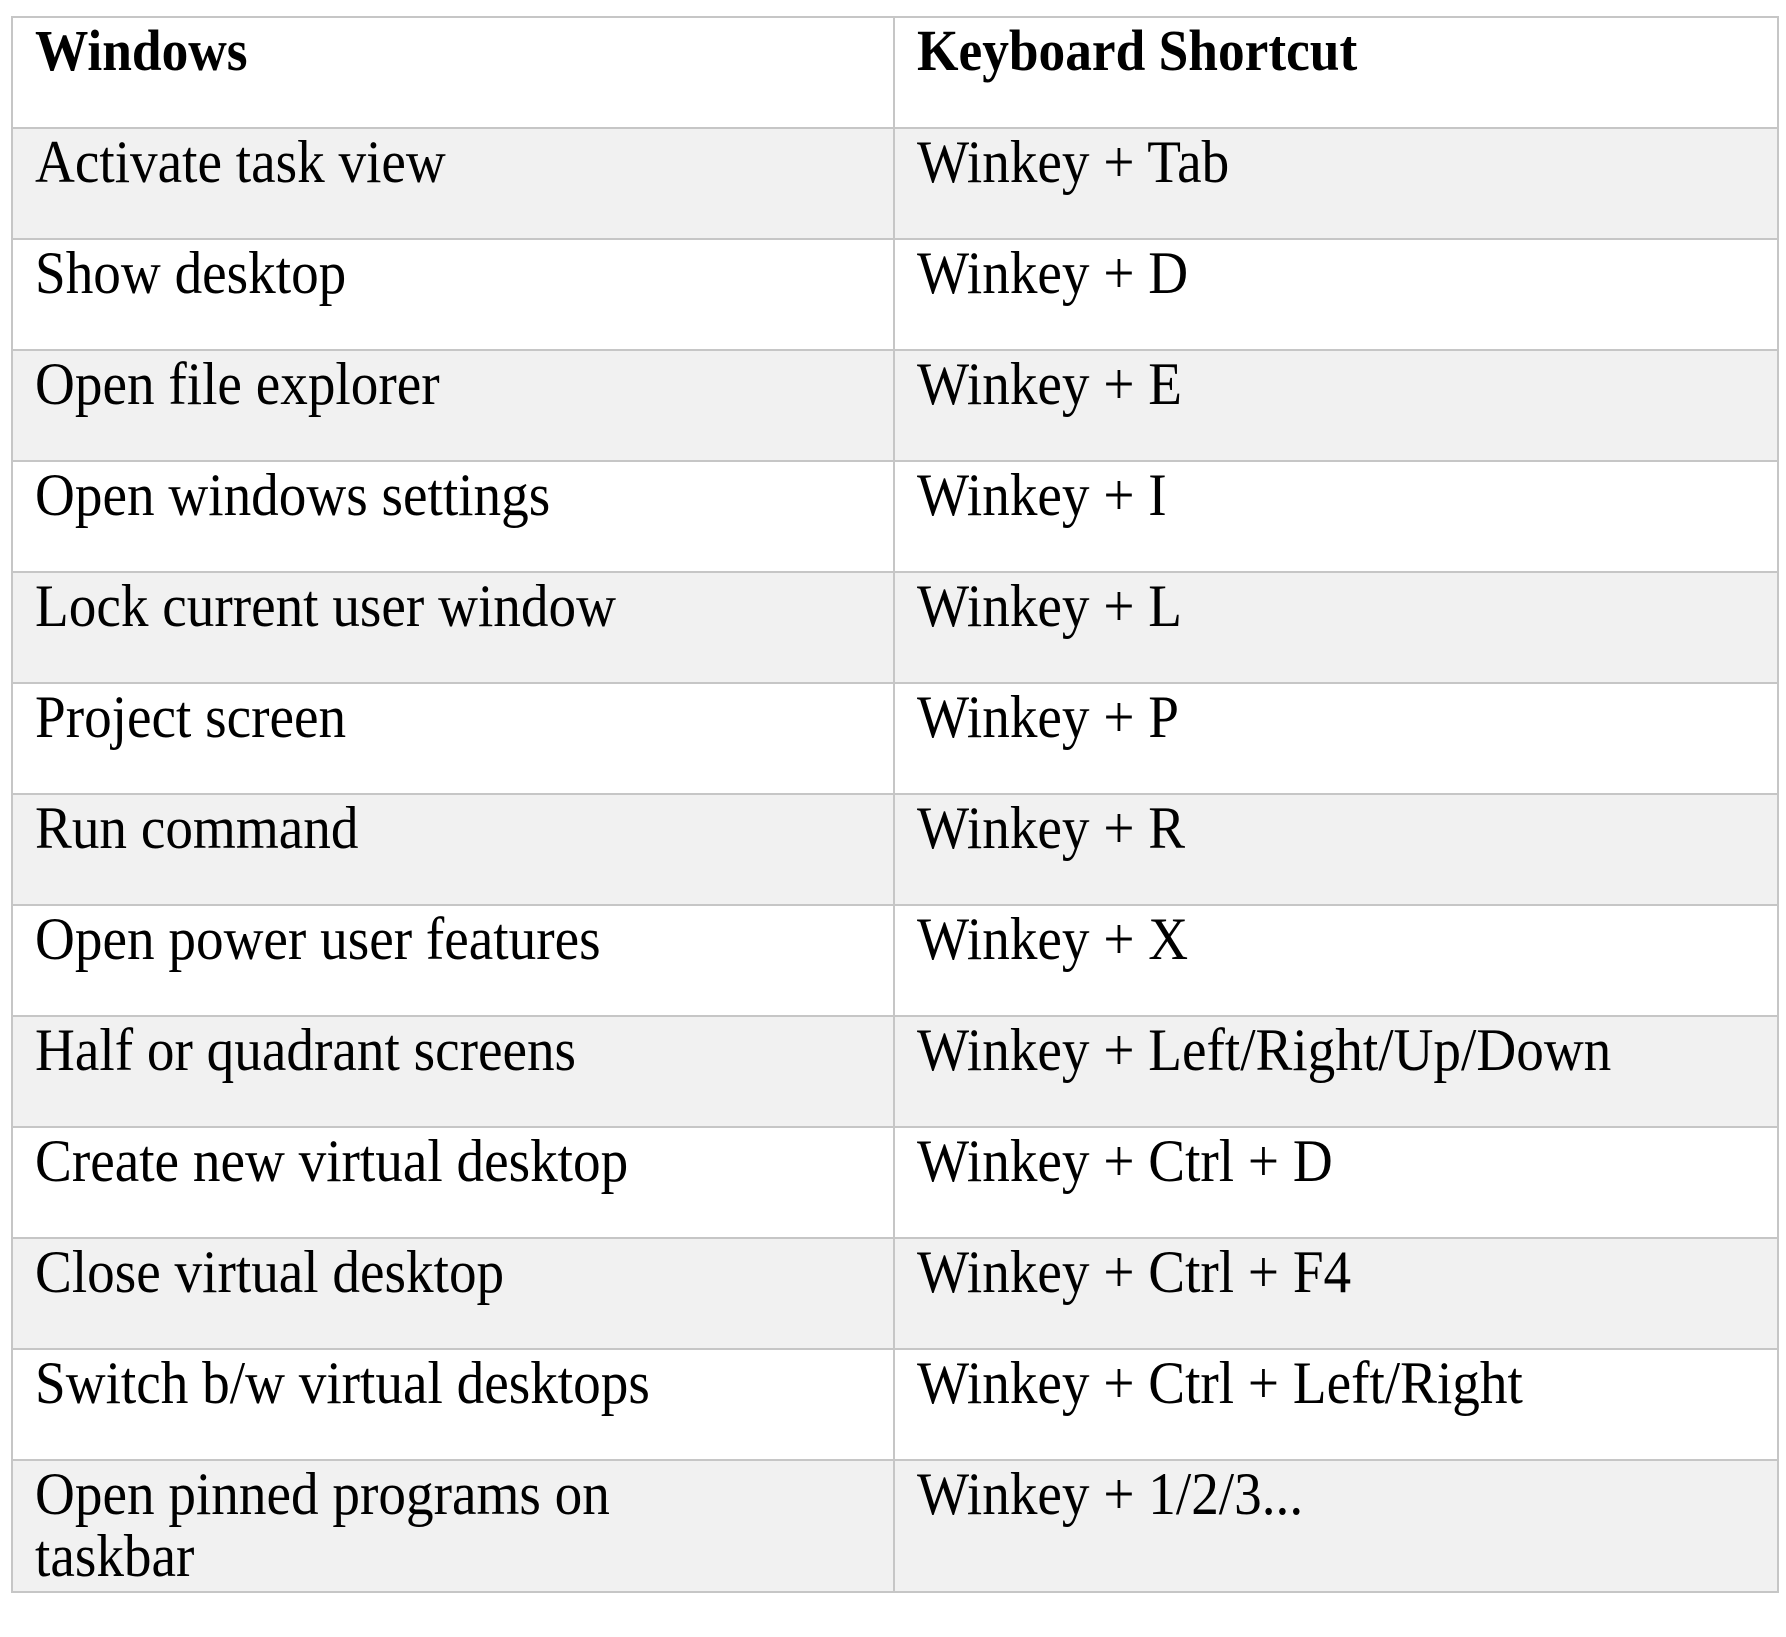  I want to click on table-row: Project screen Winkey + P, so click(895, 738).